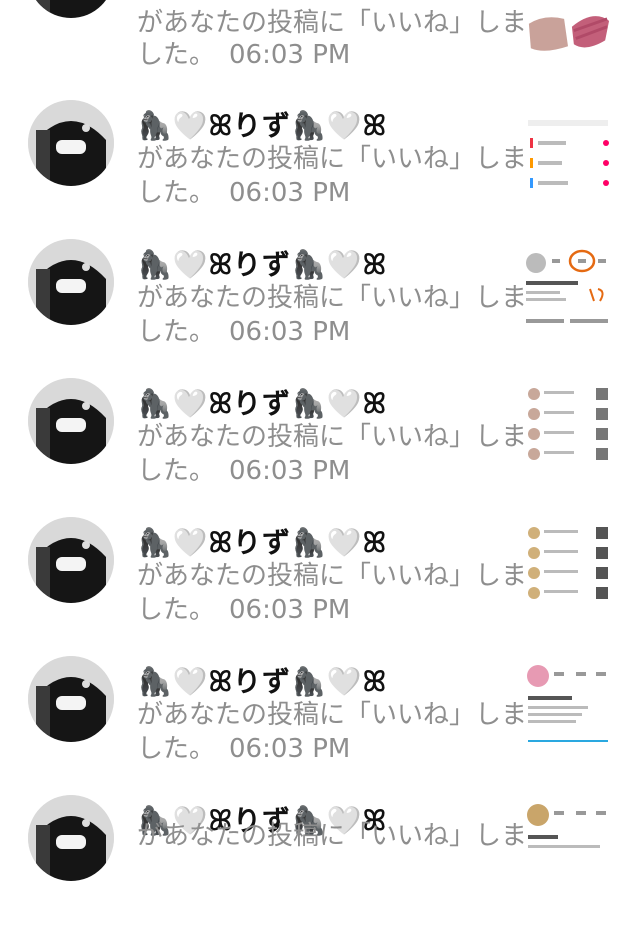 This screenshot has height=934, width=640. Describe the element at coordinates (320, 864) in the screenshot. I see `notification-item: 🦍🤍ꕤりず🦍🤍ꕤ があなたの投稿に「いいね」しま` at that location.